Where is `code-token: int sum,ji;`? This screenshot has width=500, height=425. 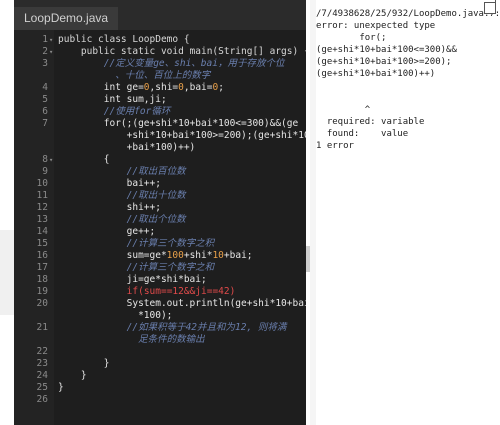 code-token: int sum,ji; is located at coordinates (112, 99).